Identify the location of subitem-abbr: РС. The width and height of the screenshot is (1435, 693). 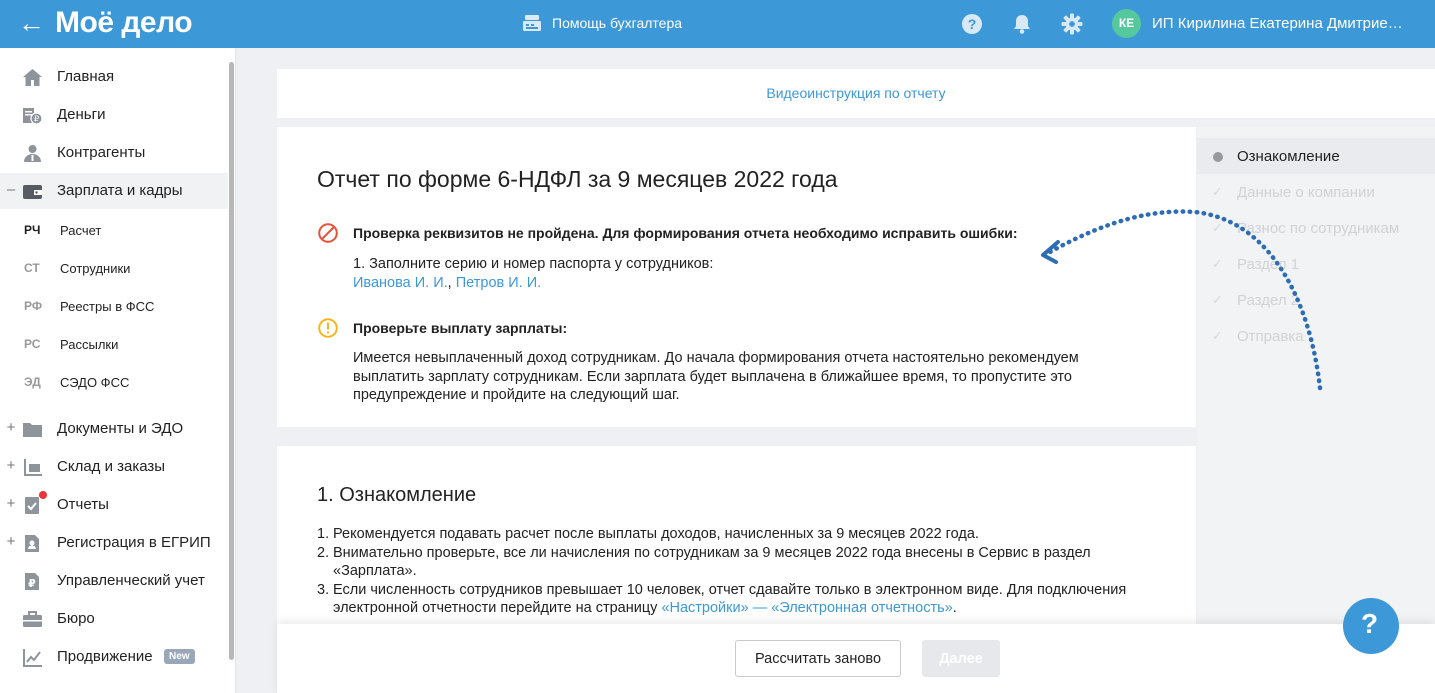
(32, 344).